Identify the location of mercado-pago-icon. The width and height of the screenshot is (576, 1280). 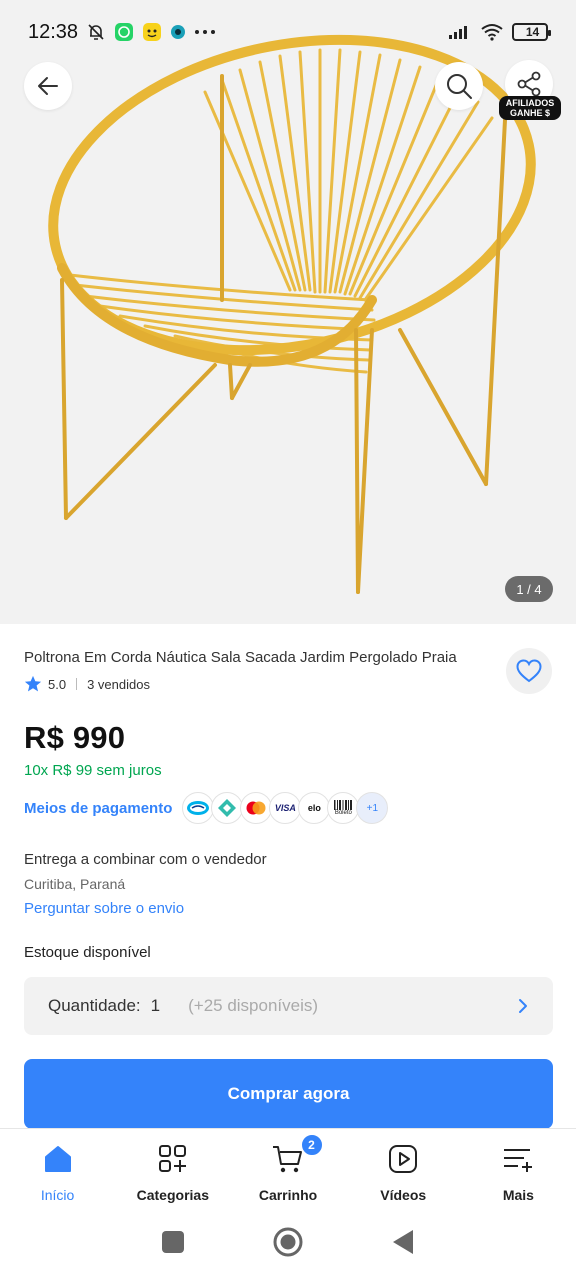
(198, 808).